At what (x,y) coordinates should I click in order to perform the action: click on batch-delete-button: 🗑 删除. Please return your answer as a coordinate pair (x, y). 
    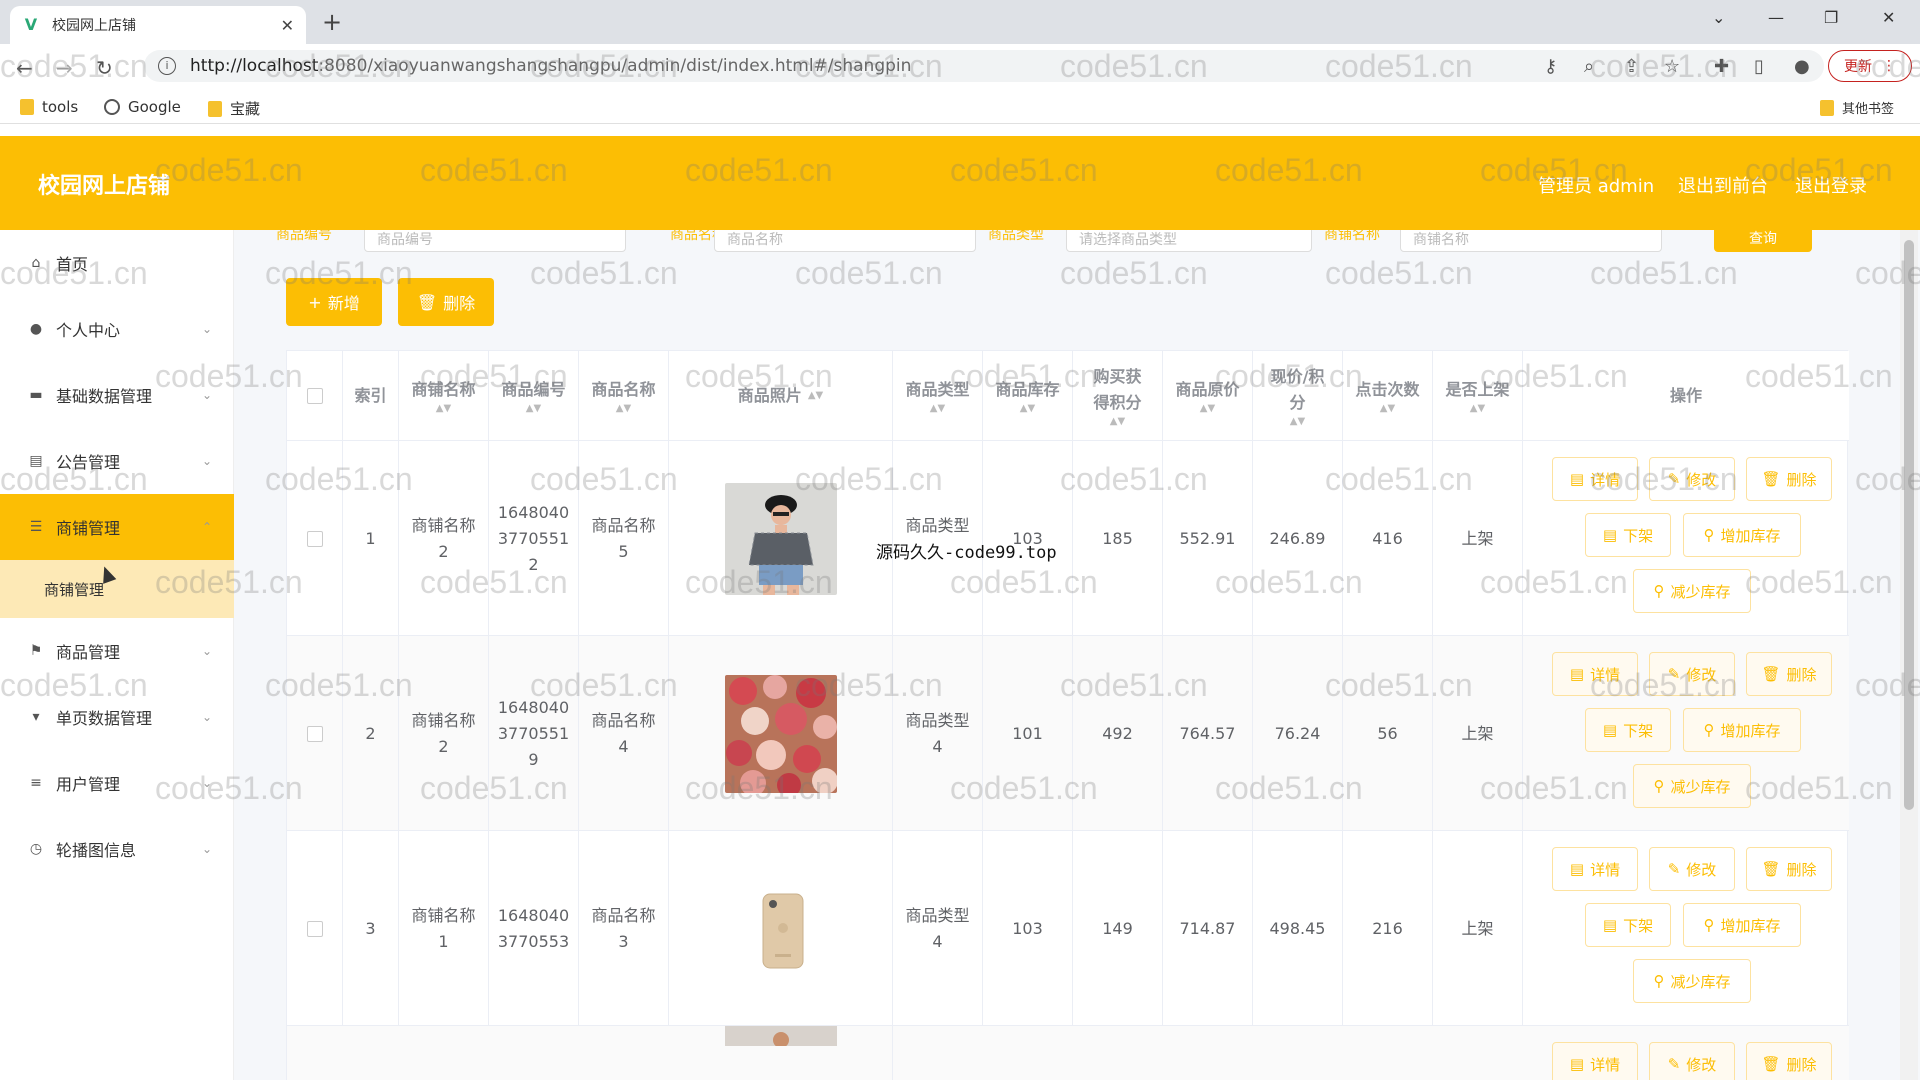
    Looking at the image, I should click on (446, 302).